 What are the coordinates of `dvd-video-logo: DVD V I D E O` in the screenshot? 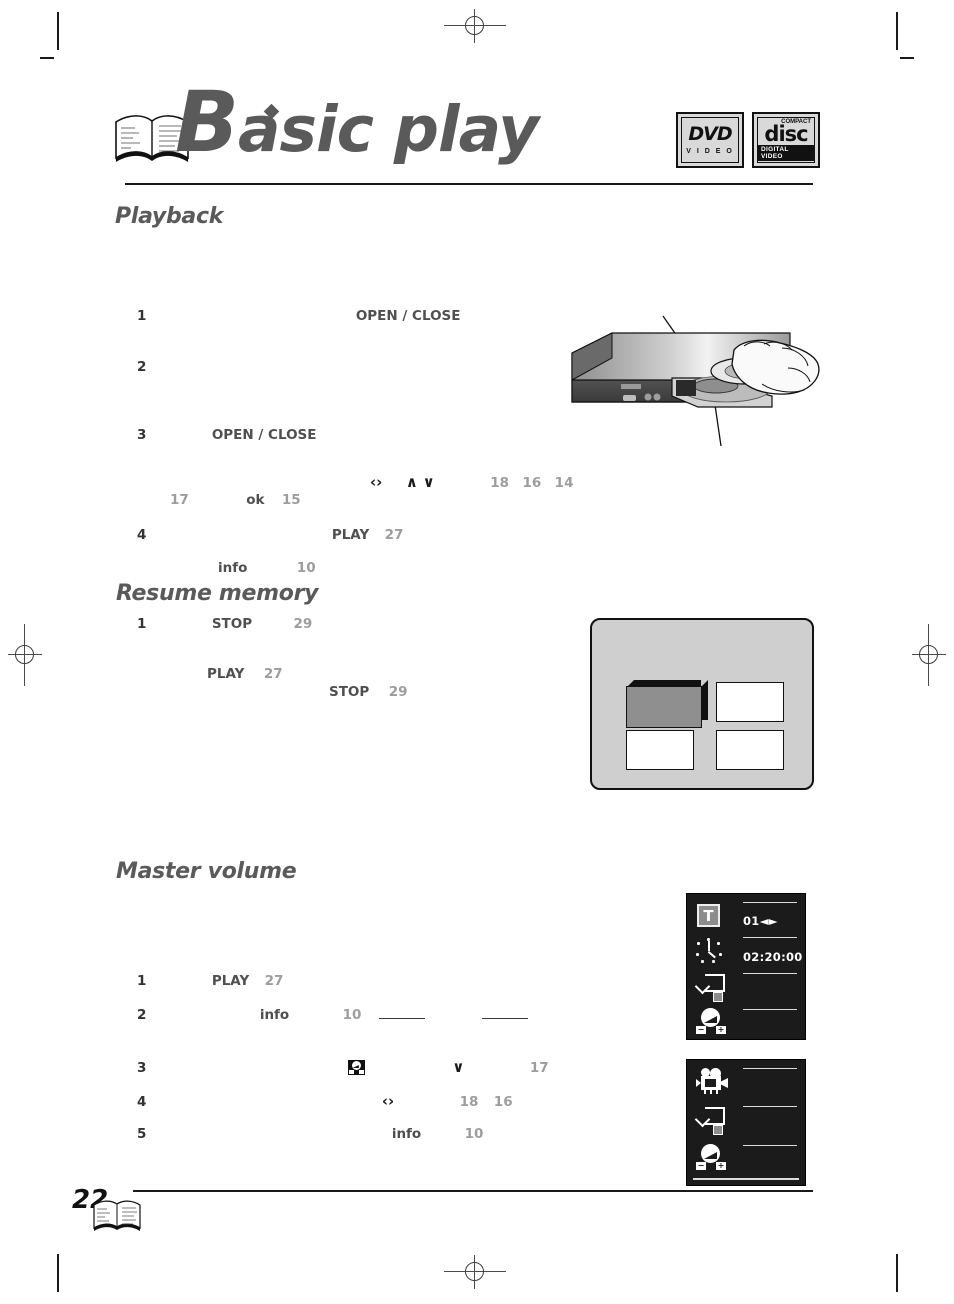 It's located at (710, 140).